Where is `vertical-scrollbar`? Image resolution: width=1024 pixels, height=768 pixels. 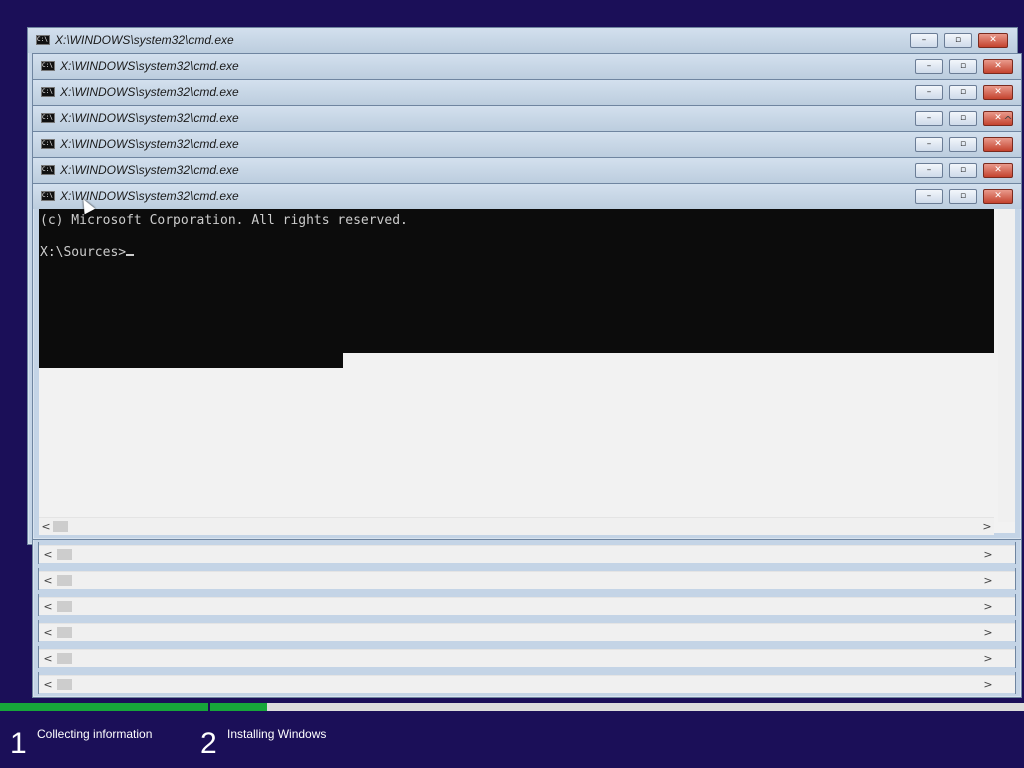
vertical-scrollbar is located at coordinates (1006, 365).